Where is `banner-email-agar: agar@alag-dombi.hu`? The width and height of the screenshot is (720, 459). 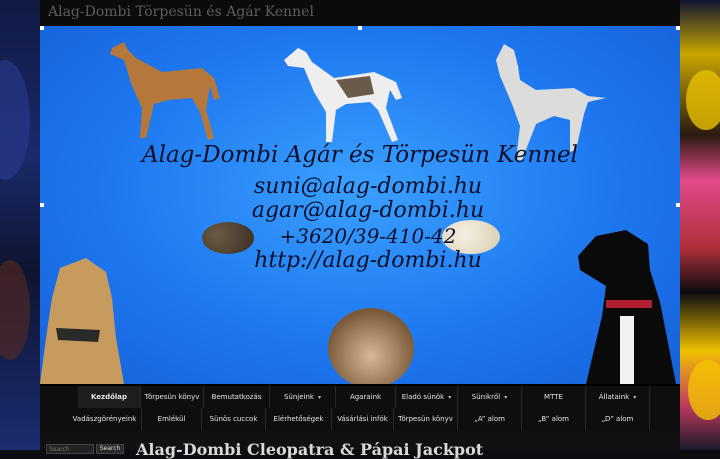
banner-email-agar: agar@alag-dombi.hu is located at coordinates (368, 210).